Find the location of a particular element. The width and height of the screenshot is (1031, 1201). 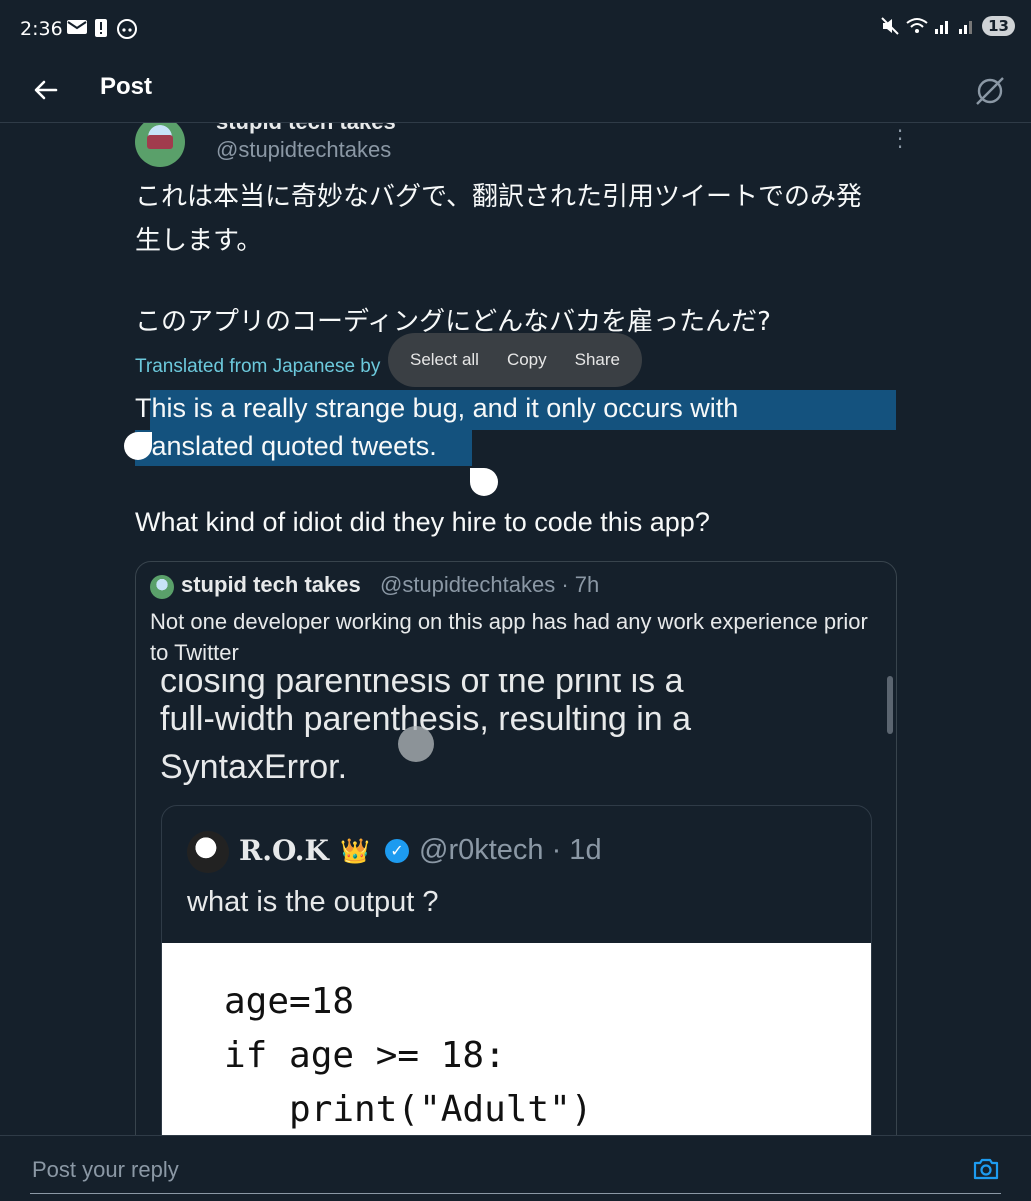

reply-underline is located at coordinates (515, 1193).